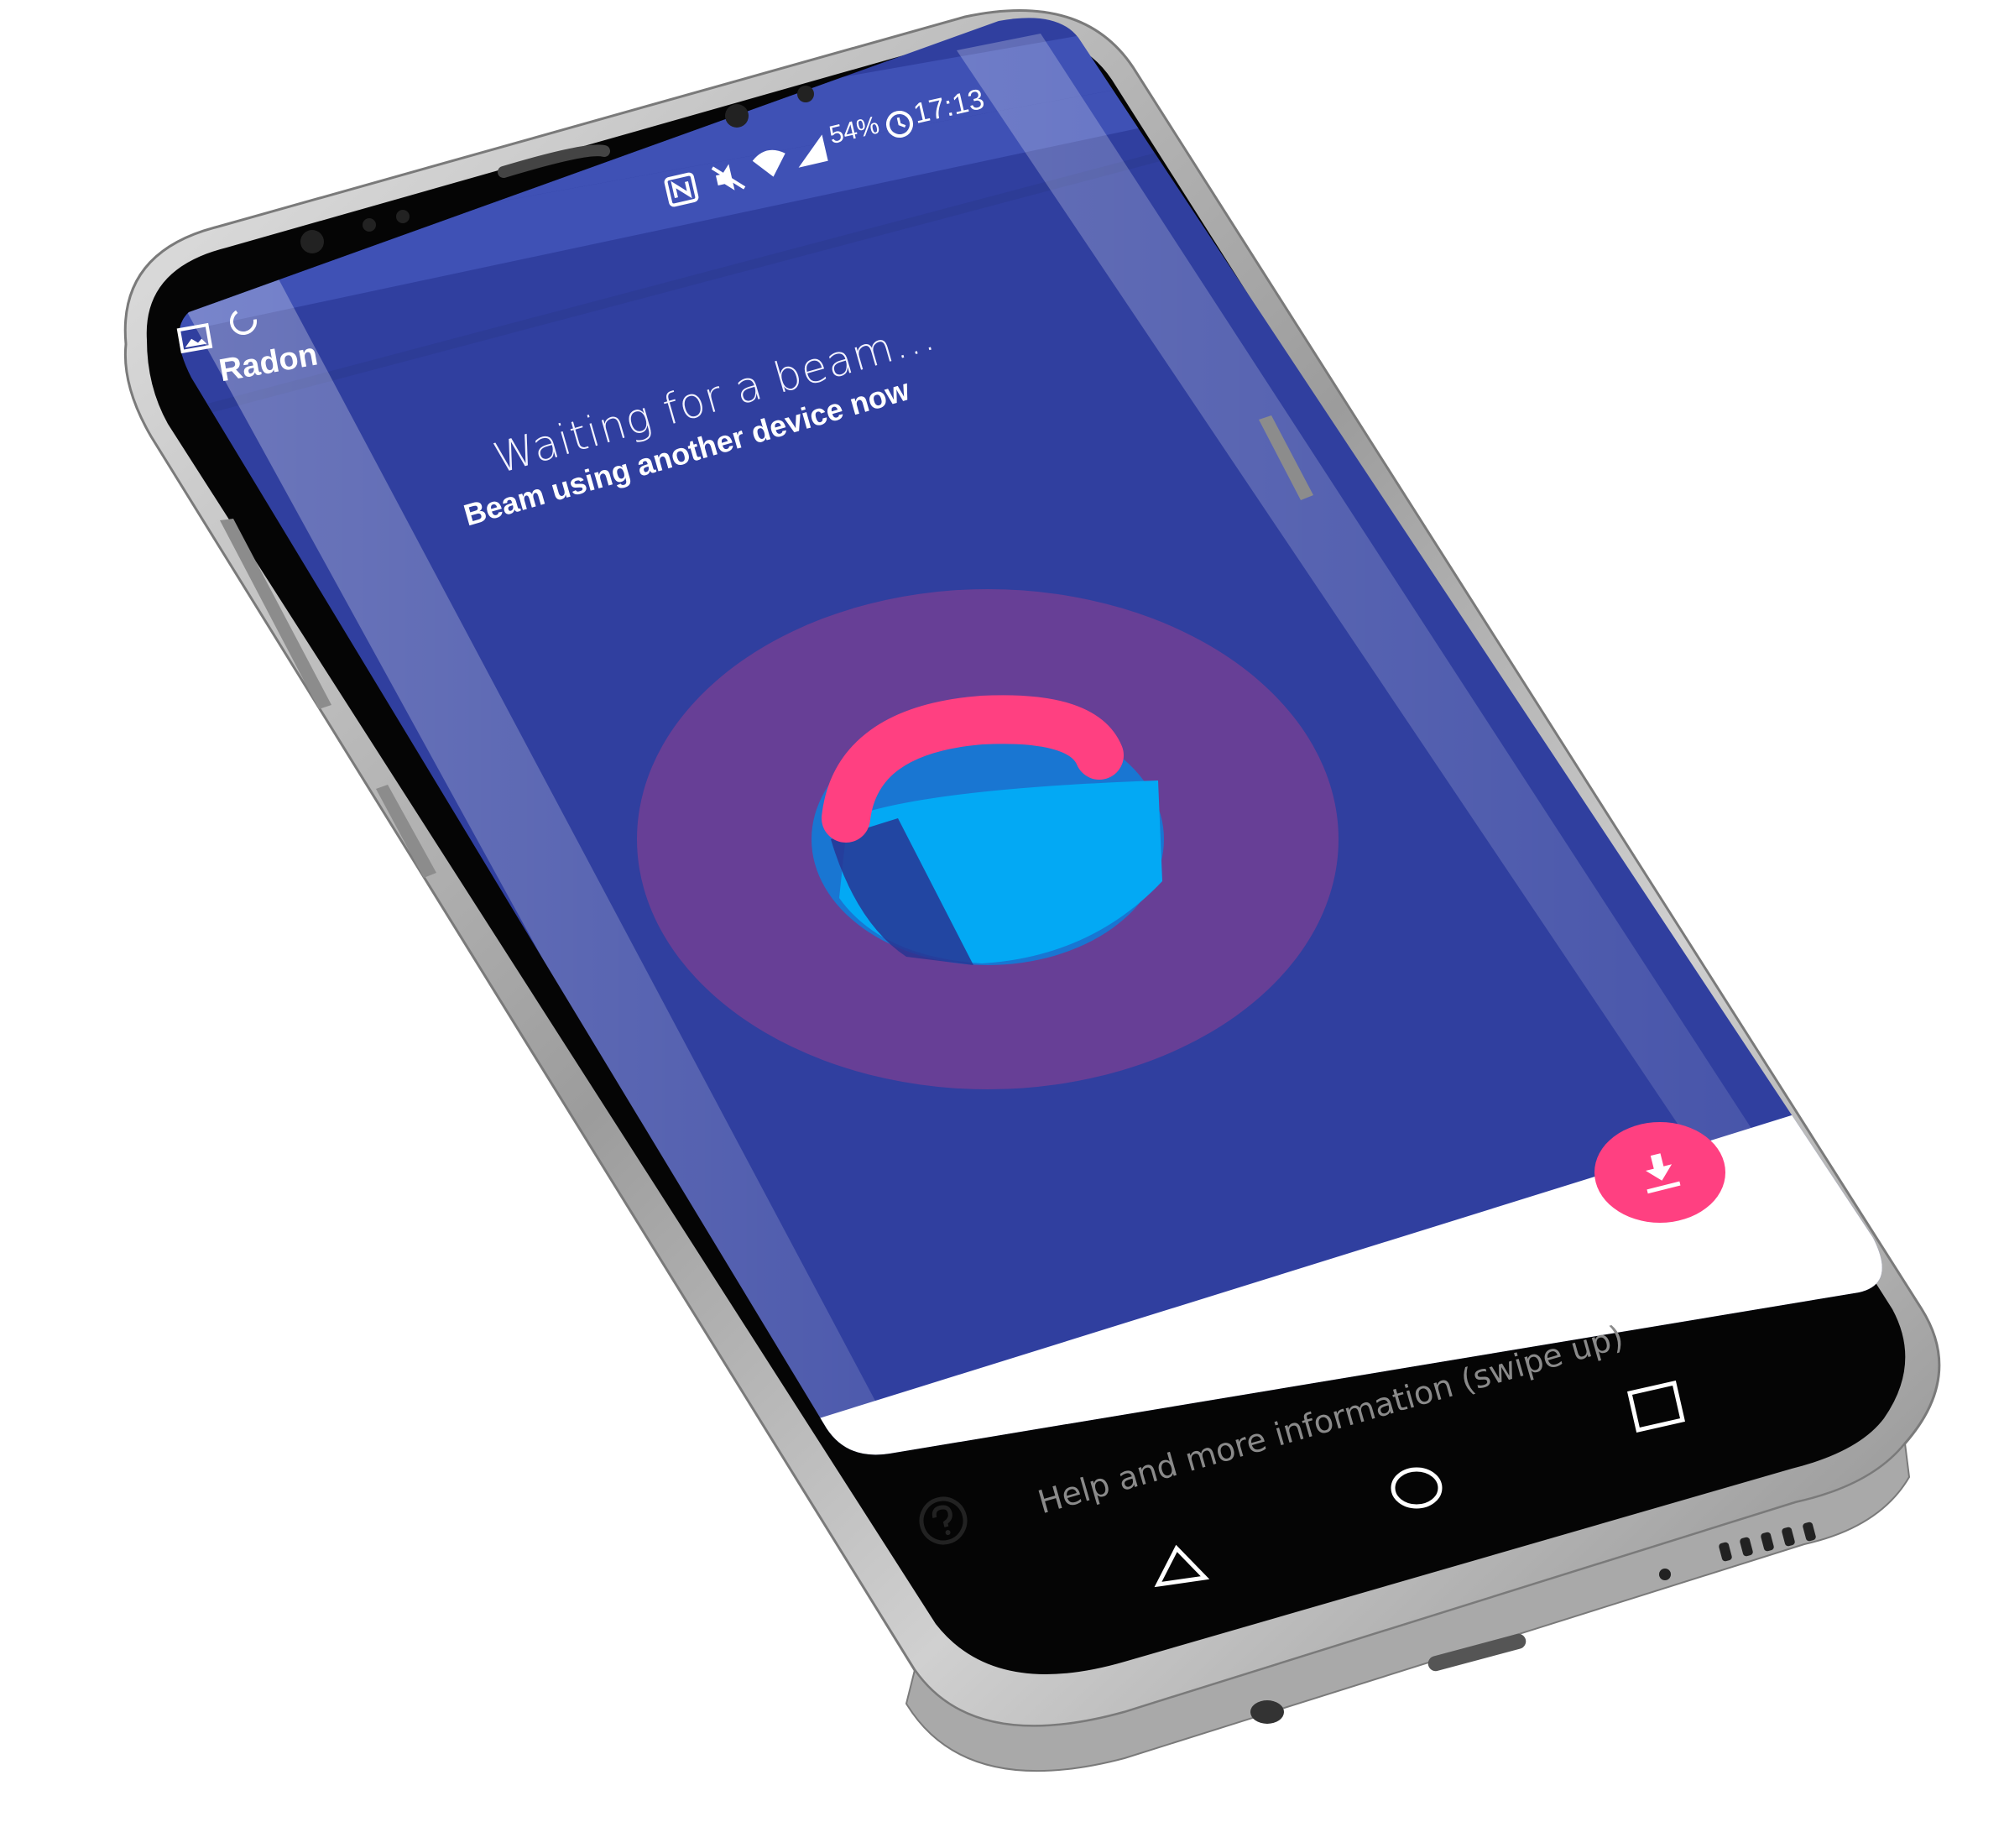  Describe the element at coordinates (988, 839) in the screenshot. I see `beam-logo` at that location.